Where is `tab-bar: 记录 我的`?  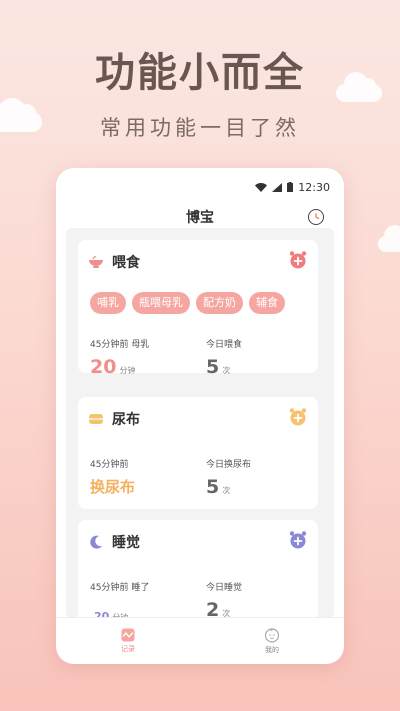 tab-bar: 记录 我的 is located at coordinates (200, 640).